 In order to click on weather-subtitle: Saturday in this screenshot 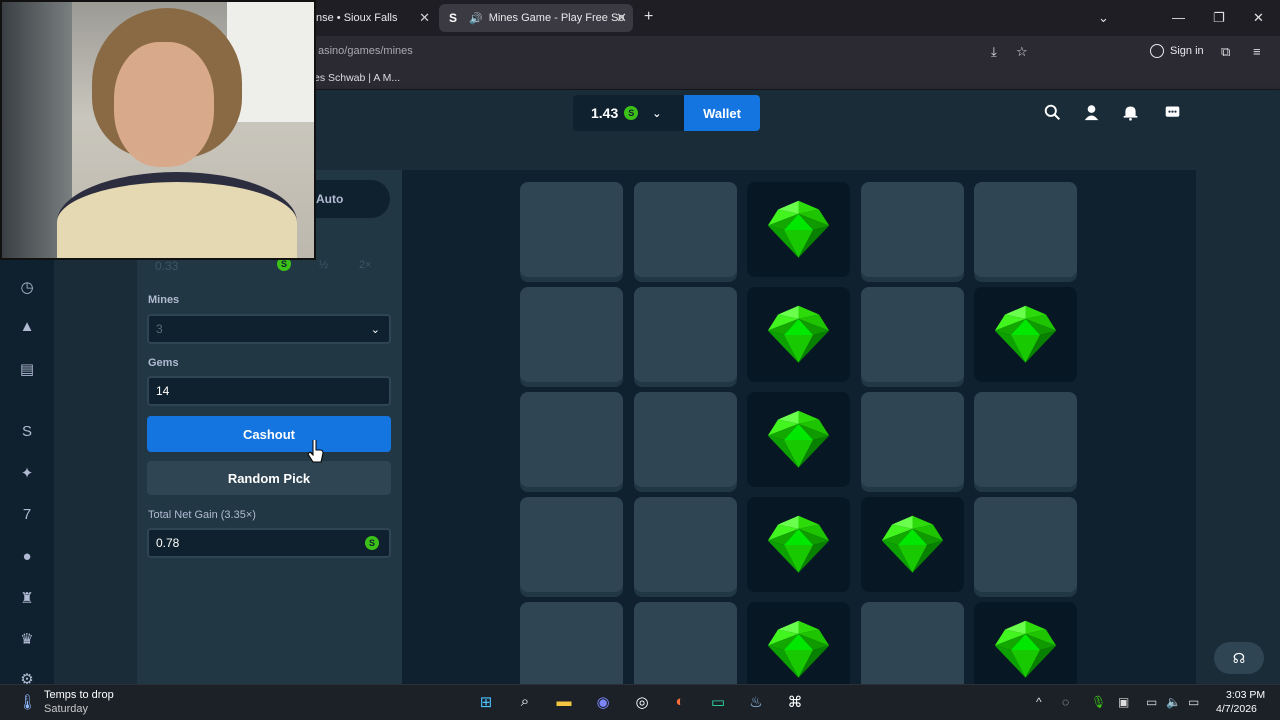, I will do `click(66, 709)`.